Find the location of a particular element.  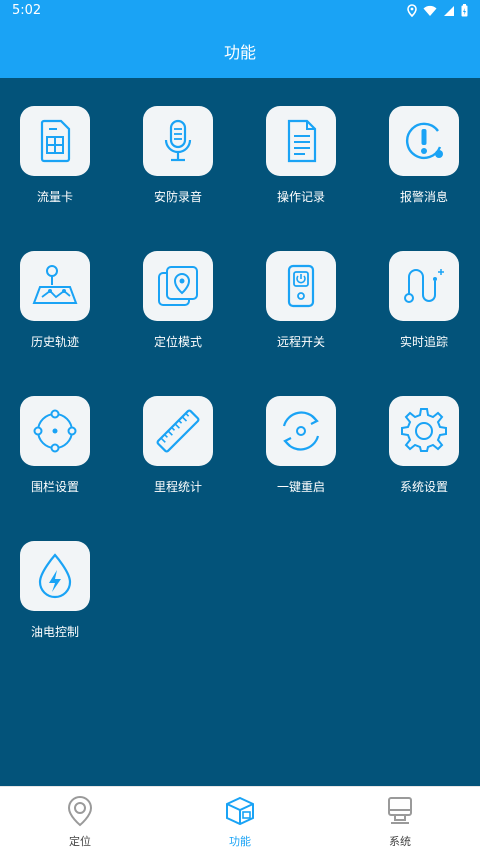

function-label: 实时追踪 is located at coordinates (423, 342).